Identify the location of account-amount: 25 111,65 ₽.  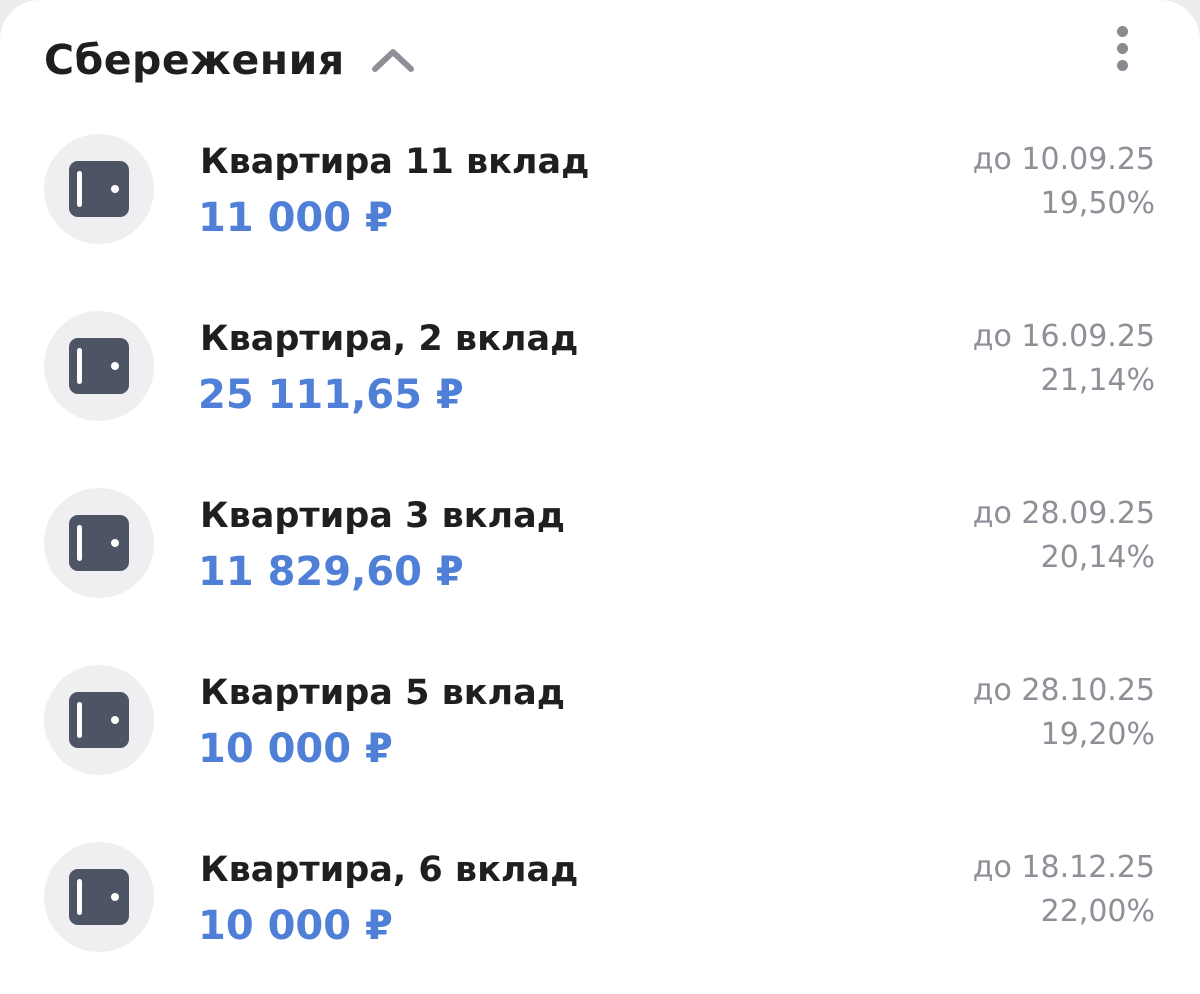
(331, 395).